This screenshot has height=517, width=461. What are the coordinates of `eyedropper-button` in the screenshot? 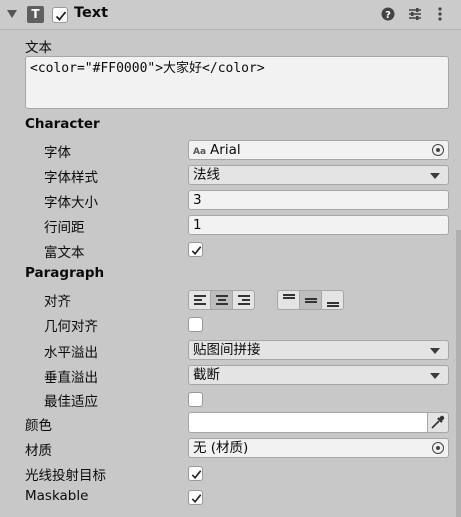 It's located at (438, 422).